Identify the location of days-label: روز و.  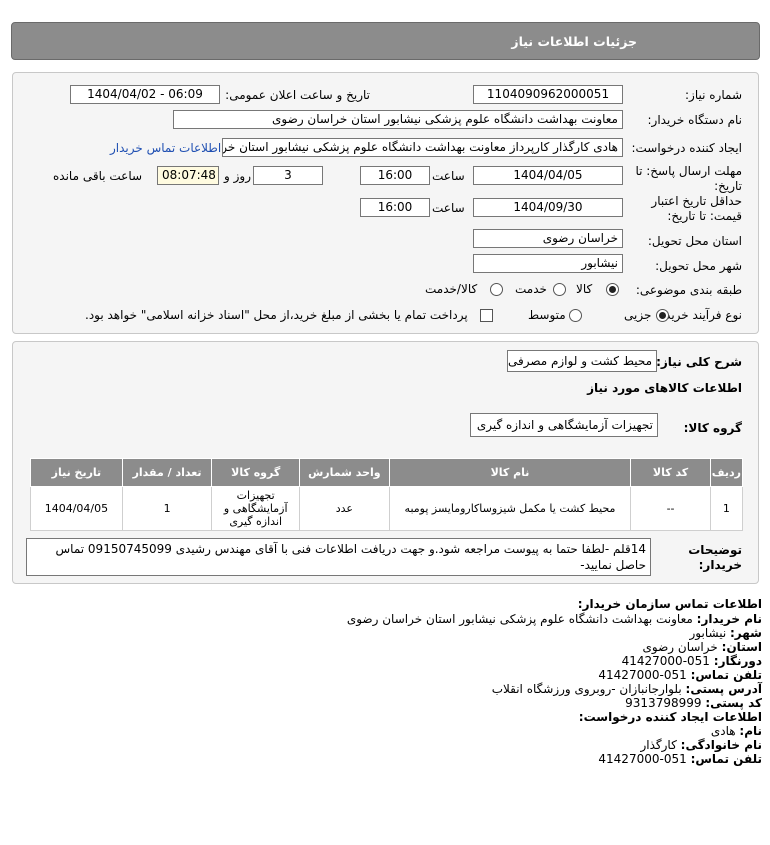
(237, 176).